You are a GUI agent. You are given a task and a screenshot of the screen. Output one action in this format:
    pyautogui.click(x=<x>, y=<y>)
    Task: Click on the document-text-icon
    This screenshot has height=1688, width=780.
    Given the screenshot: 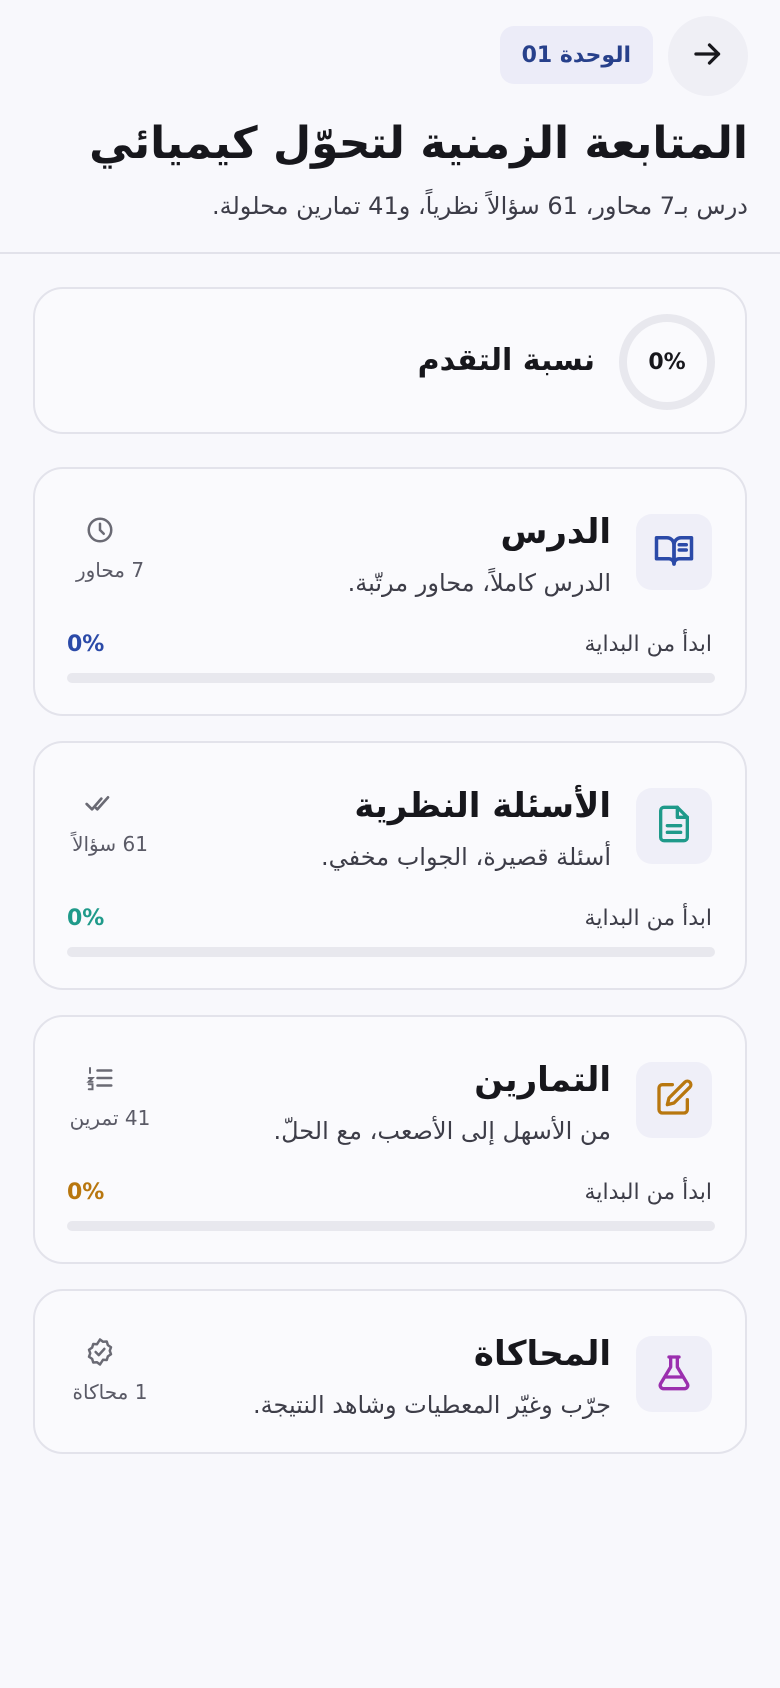 What is the action you would take?
    pyautogui.click(x=674, y=826)
    